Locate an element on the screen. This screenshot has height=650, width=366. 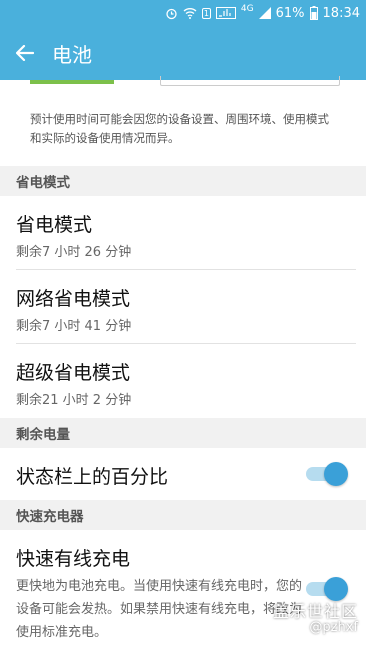
fast-charging-toggle is located at coordinates (327, 589).